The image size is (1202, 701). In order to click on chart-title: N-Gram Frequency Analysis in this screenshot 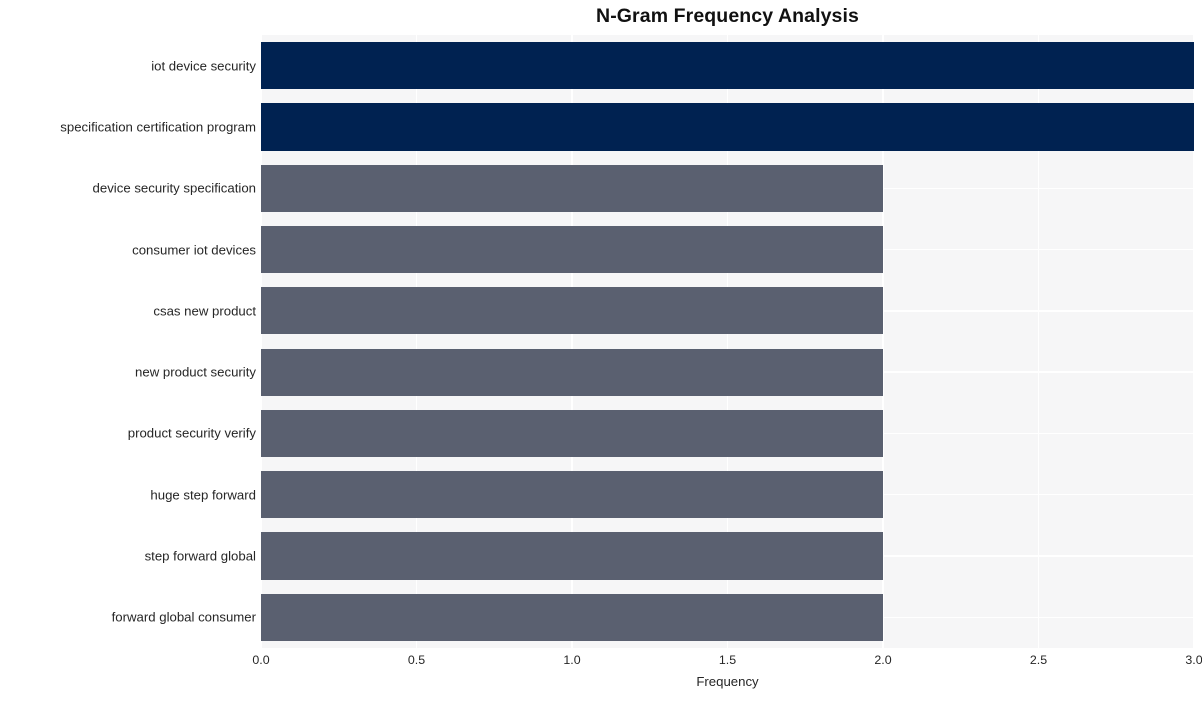, I will do `click(727, 16)`.